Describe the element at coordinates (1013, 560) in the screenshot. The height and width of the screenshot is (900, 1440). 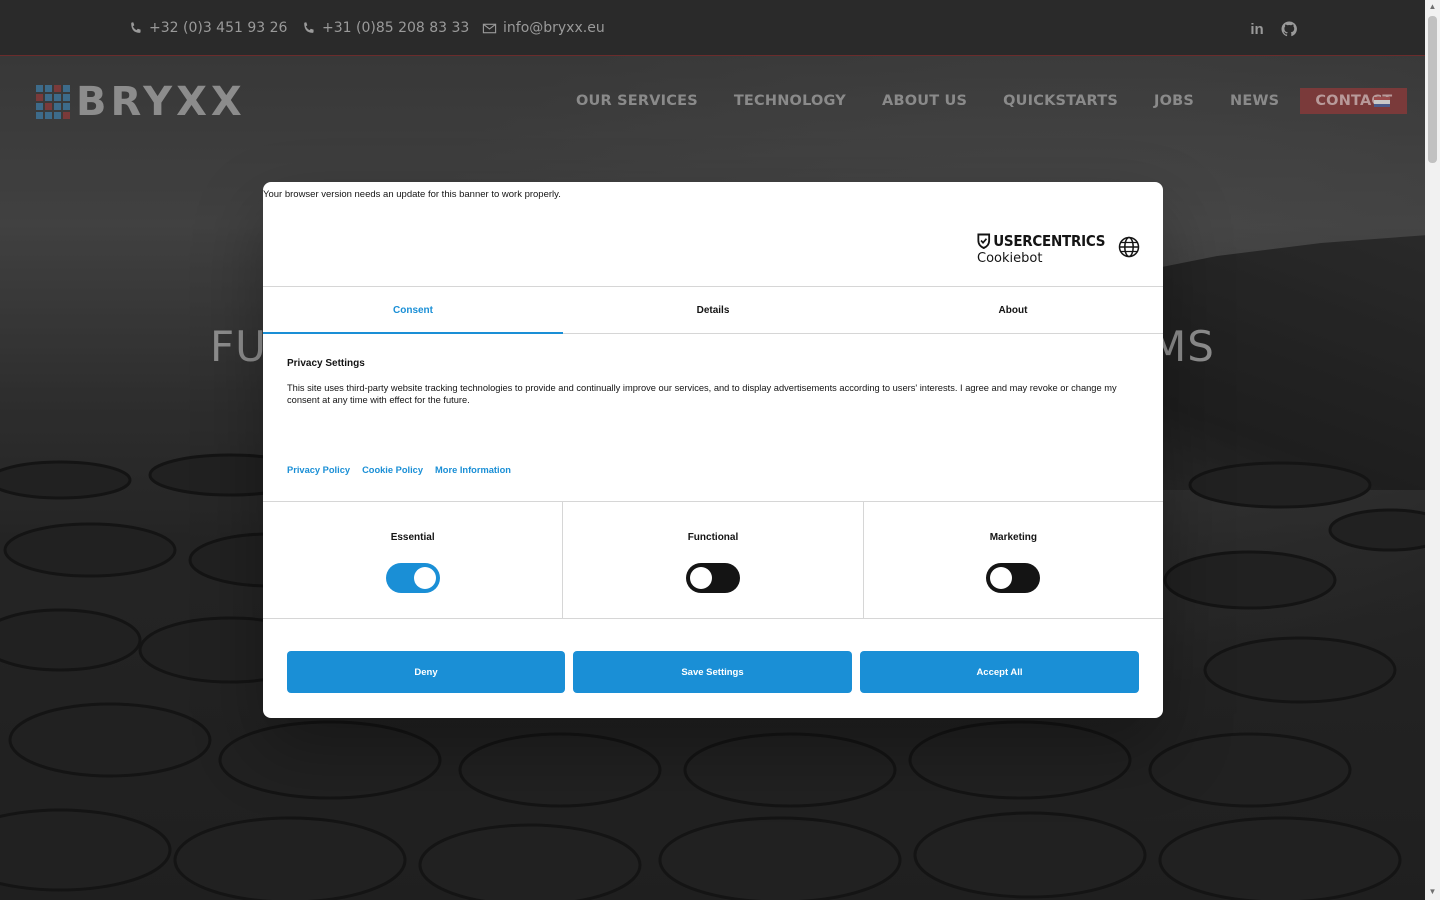
I see `category-marketing: Marketing` at that location.